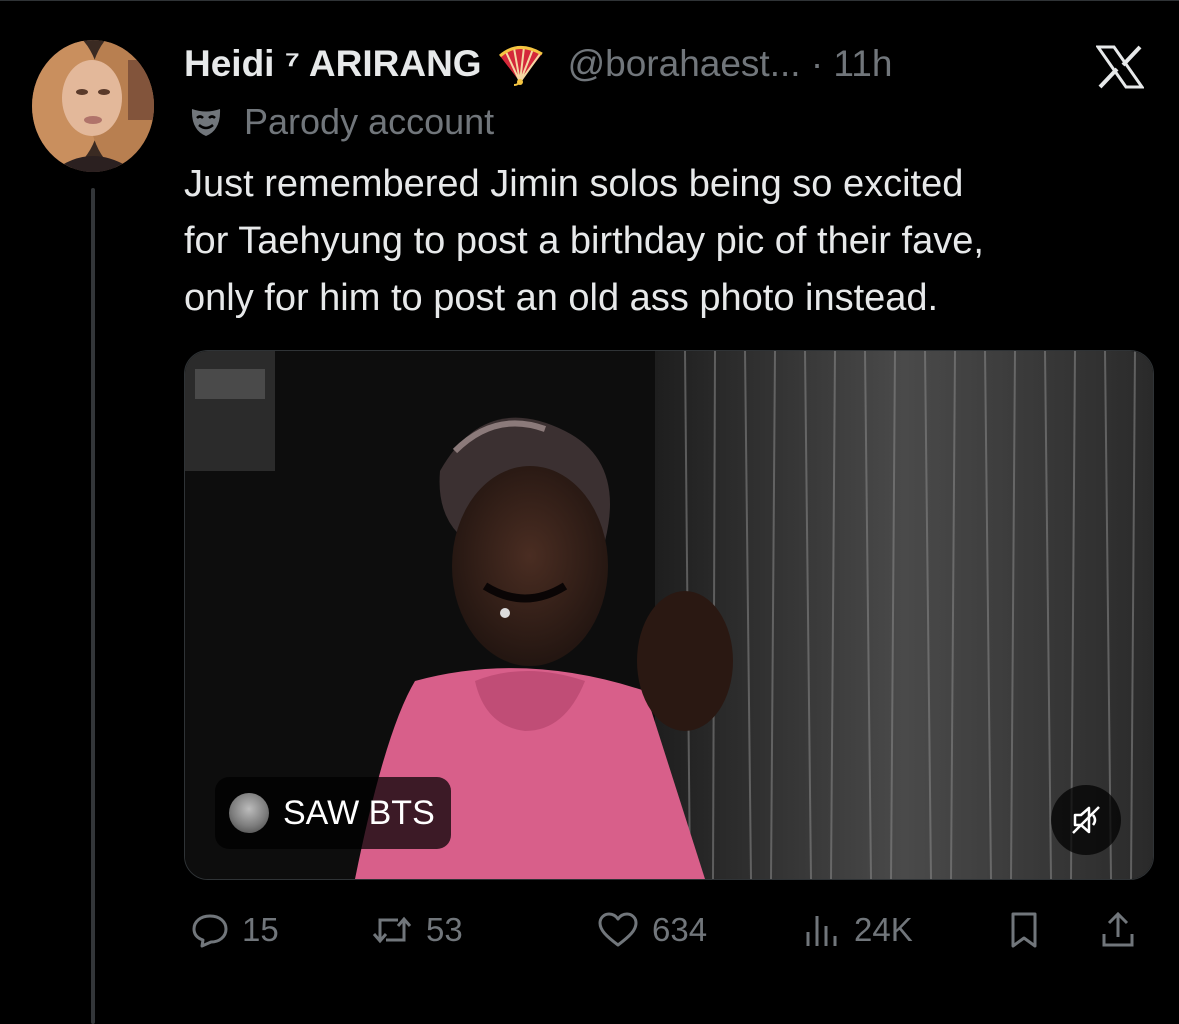 Image resolution: width=1179 pixels, height=1024 pixels. I want to click on share-button, so click(1118, 930).